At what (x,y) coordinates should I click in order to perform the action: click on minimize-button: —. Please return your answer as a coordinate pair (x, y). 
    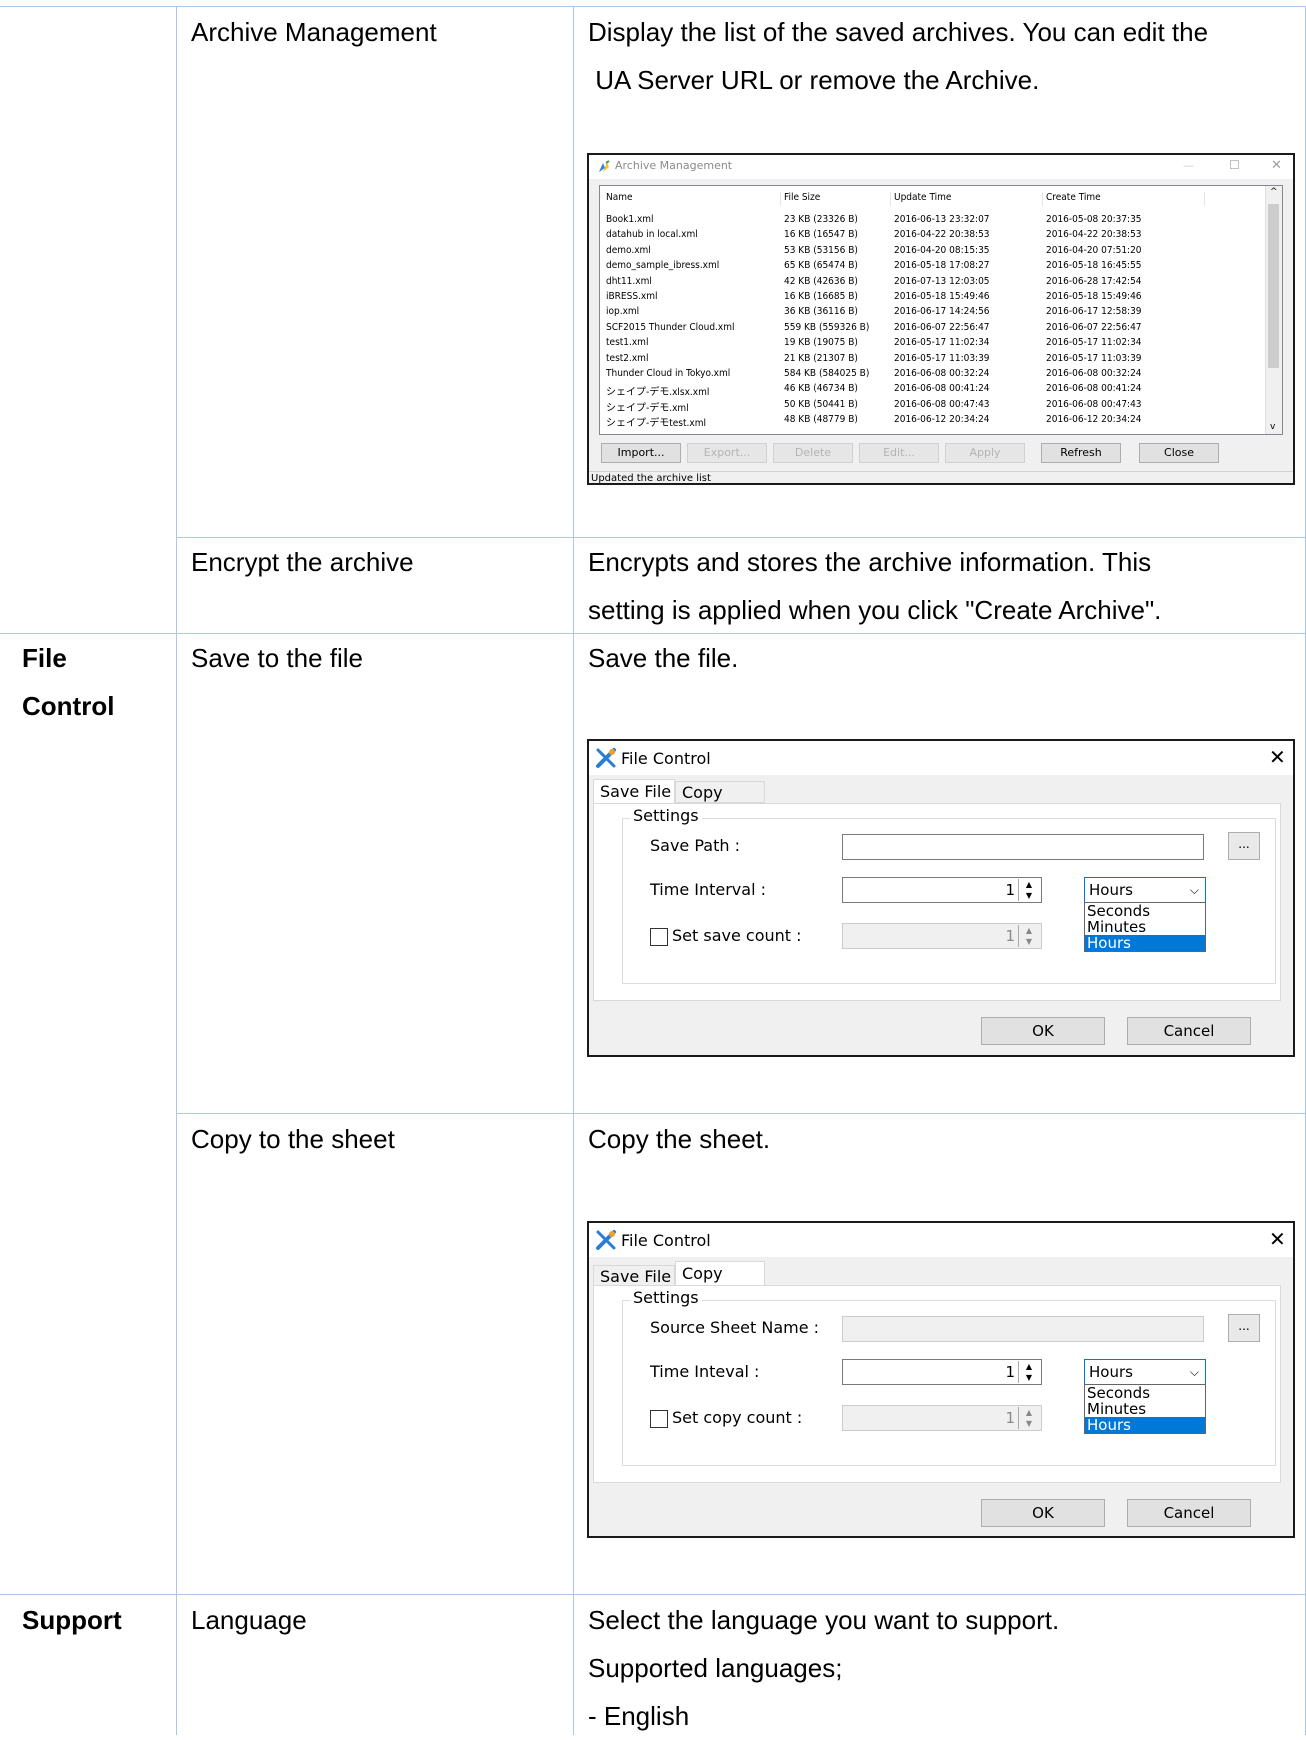
    Looking at the image, I should click on (1188, 165).